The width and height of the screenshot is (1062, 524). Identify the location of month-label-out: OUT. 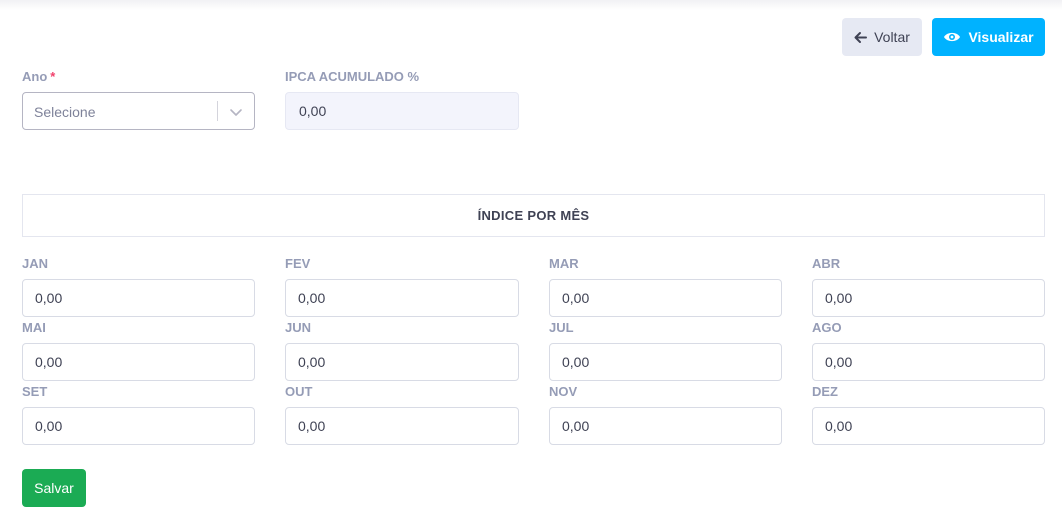
(299, 391).